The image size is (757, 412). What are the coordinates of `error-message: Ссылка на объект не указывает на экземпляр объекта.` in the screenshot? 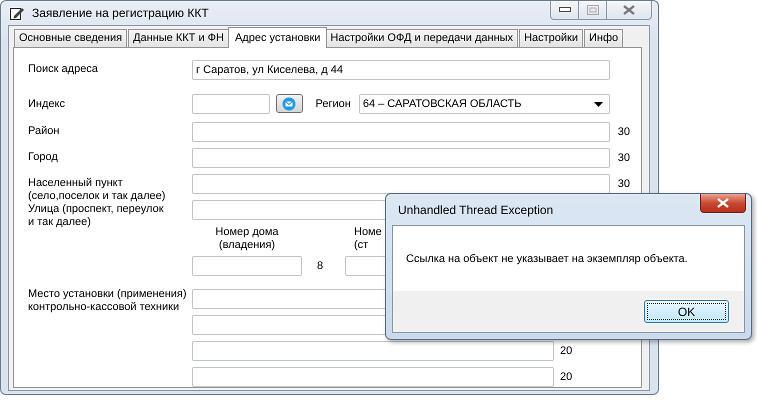 It's located at (547, 258).